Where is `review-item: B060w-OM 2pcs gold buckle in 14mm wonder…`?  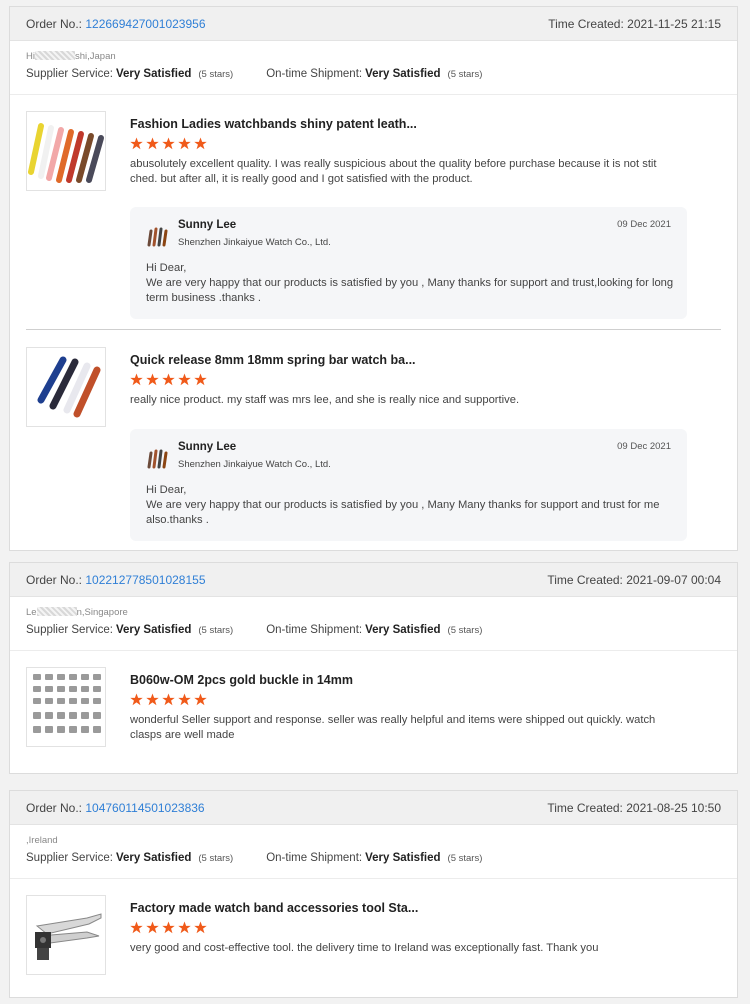
review-item: B060w-OM 2pcs gold buckle in 14mm wonder… is located at coordinates (373, 712).